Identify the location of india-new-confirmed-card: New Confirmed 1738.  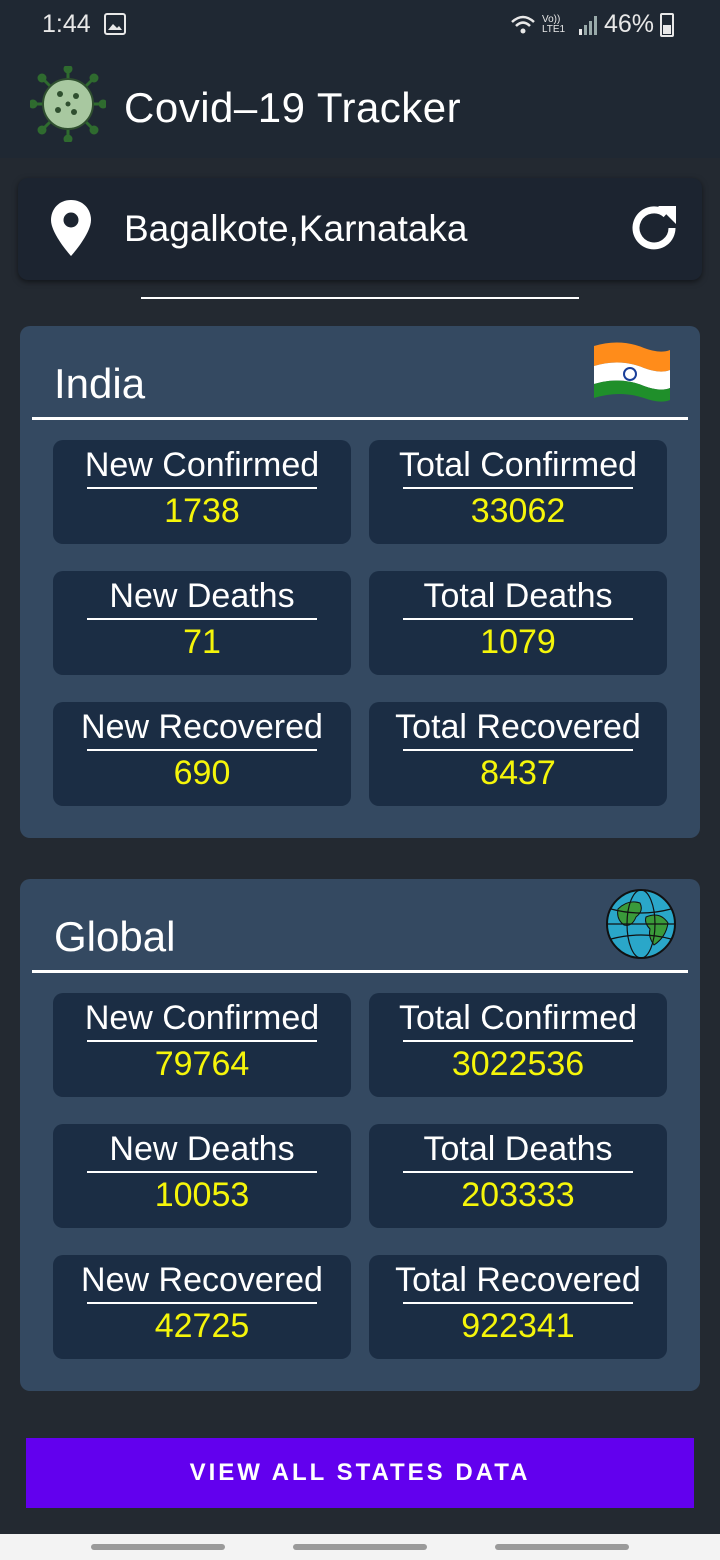
(202, 492).